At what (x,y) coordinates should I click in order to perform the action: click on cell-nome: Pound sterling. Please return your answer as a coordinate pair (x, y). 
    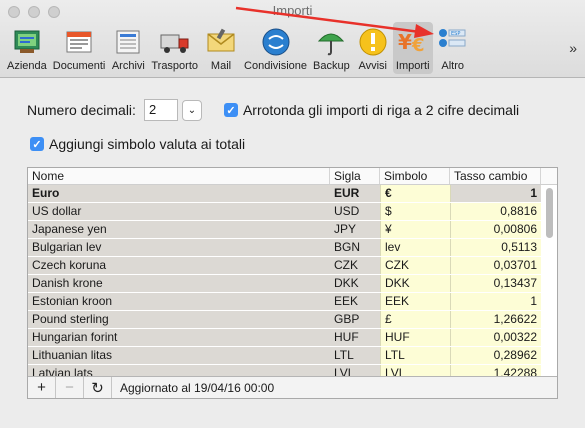
    Looking at the image, I should click on (179, 319).